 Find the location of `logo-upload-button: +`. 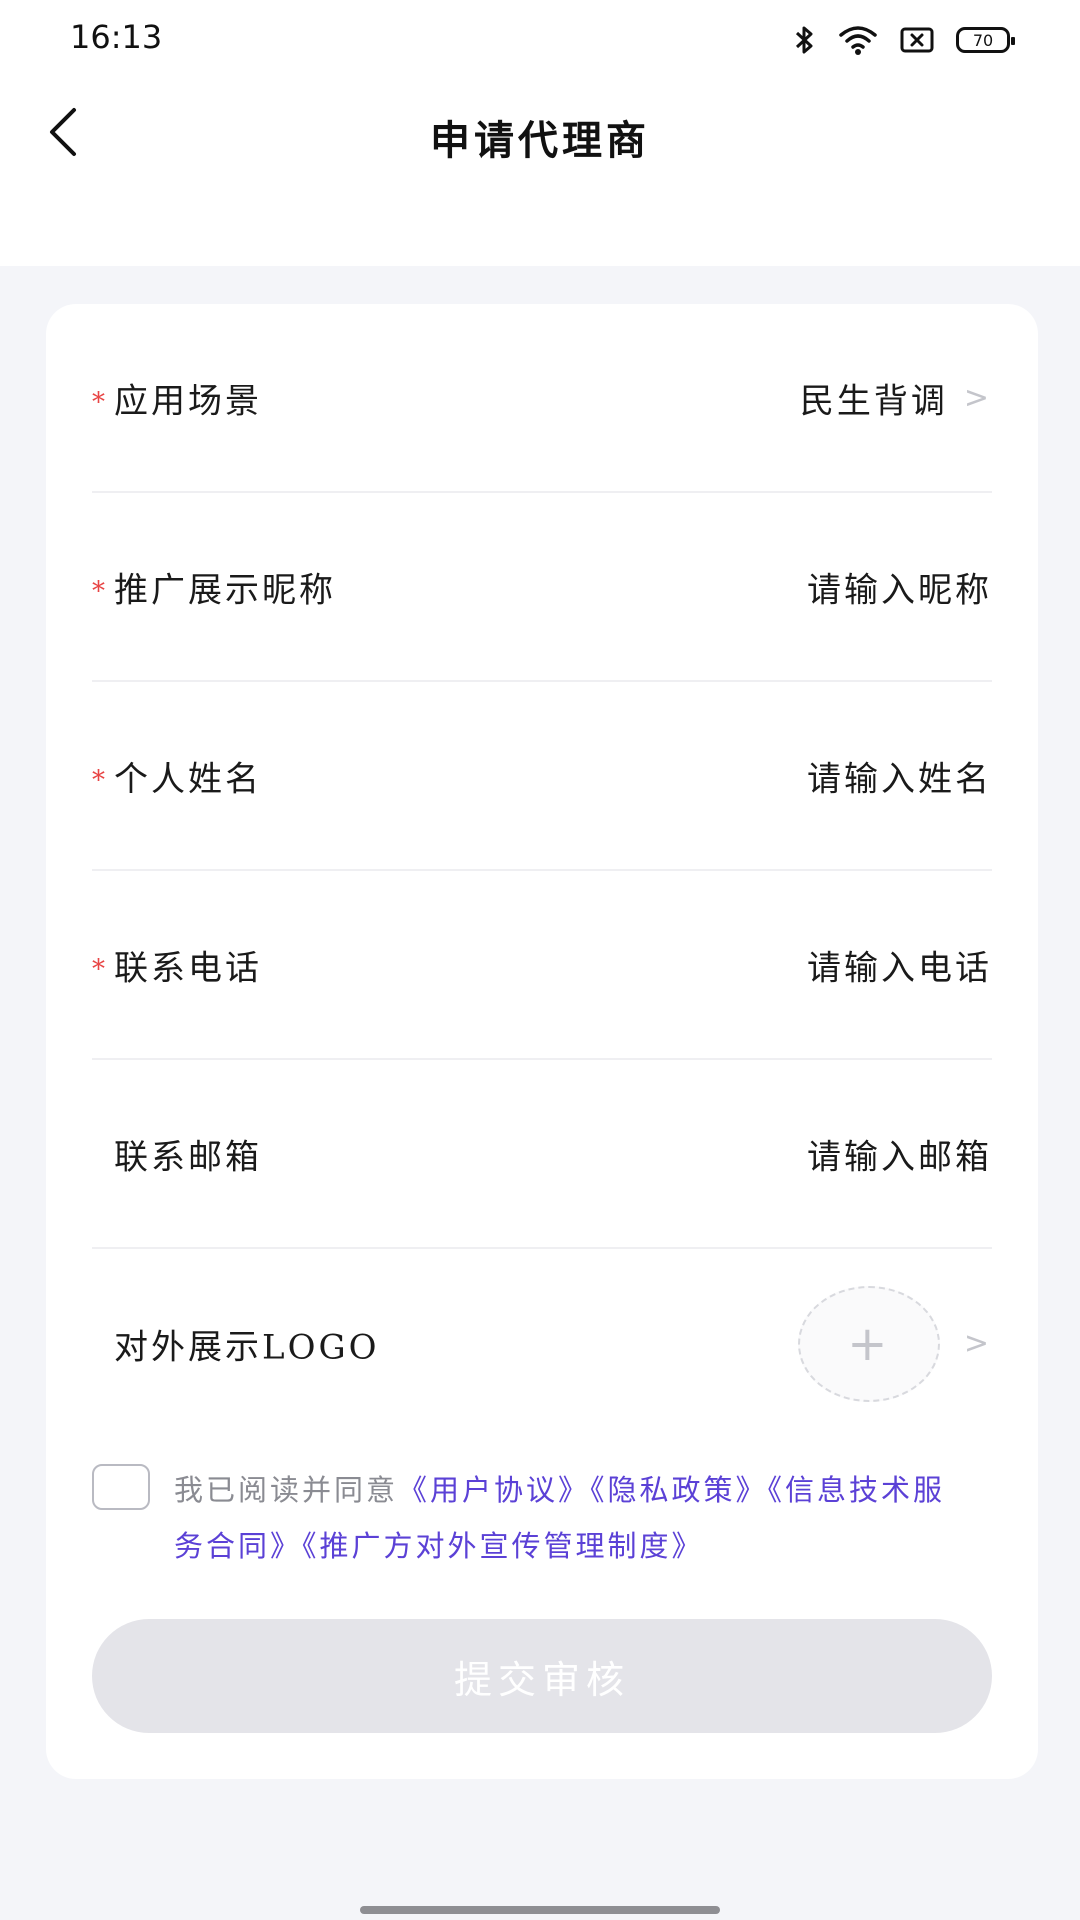

logo-upload-button: + is located at coordinates (868, 1343).